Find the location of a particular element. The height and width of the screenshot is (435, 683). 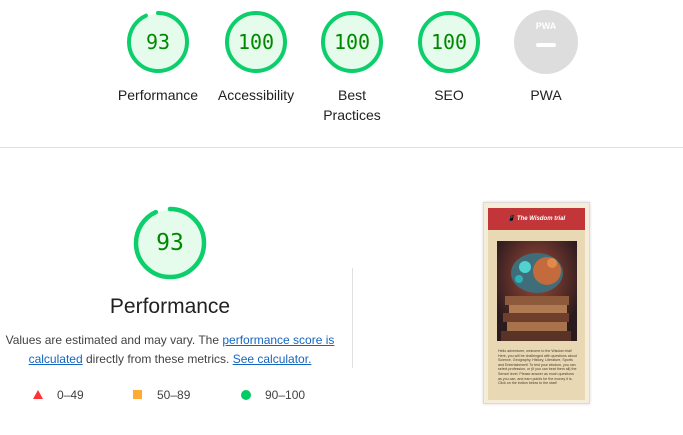

gauge-seo: 100 SEO is located at coordinates (449, 57).